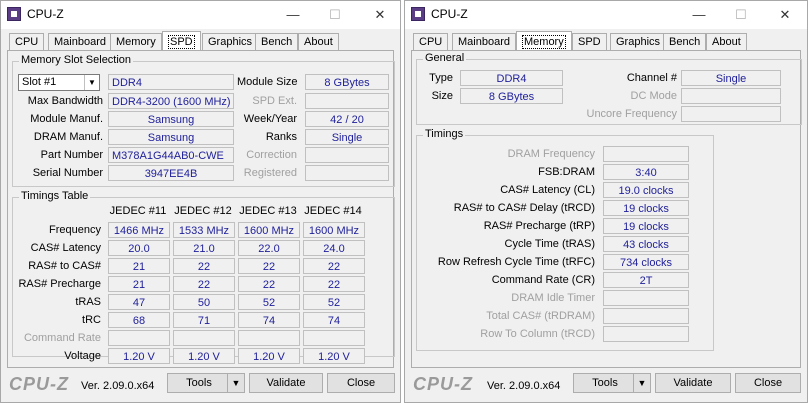  I want to click on jedec-column-header: JEDEC #12, so click(203, 211).